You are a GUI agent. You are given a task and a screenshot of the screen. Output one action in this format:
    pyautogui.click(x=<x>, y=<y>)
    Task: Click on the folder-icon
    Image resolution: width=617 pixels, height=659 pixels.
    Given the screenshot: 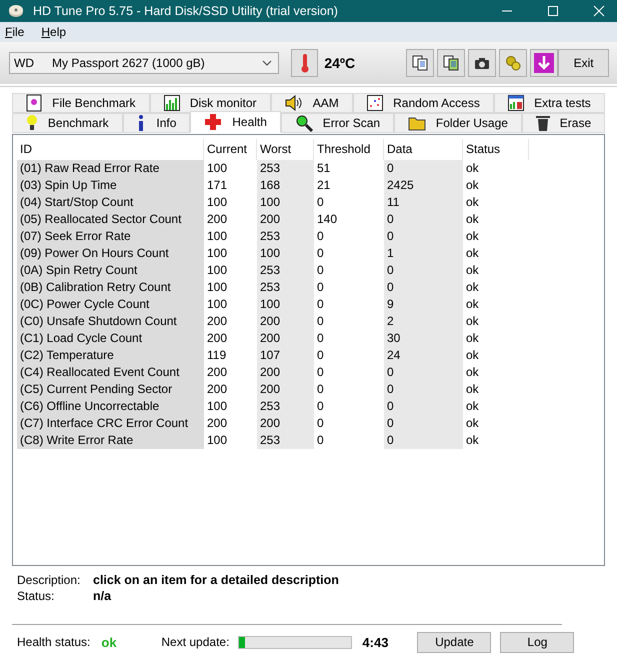 What is the action you would take?
    pyautogui.click(x=417, y=123)
    